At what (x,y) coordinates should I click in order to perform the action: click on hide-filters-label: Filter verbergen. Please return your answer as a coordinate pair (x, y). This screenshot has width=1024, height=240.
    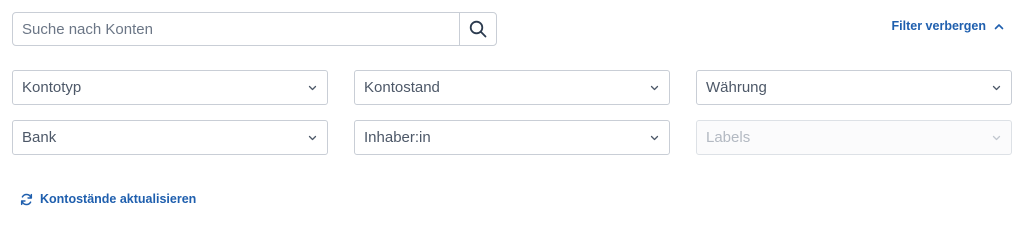
    Looking at the image, I should click on (938, 26).